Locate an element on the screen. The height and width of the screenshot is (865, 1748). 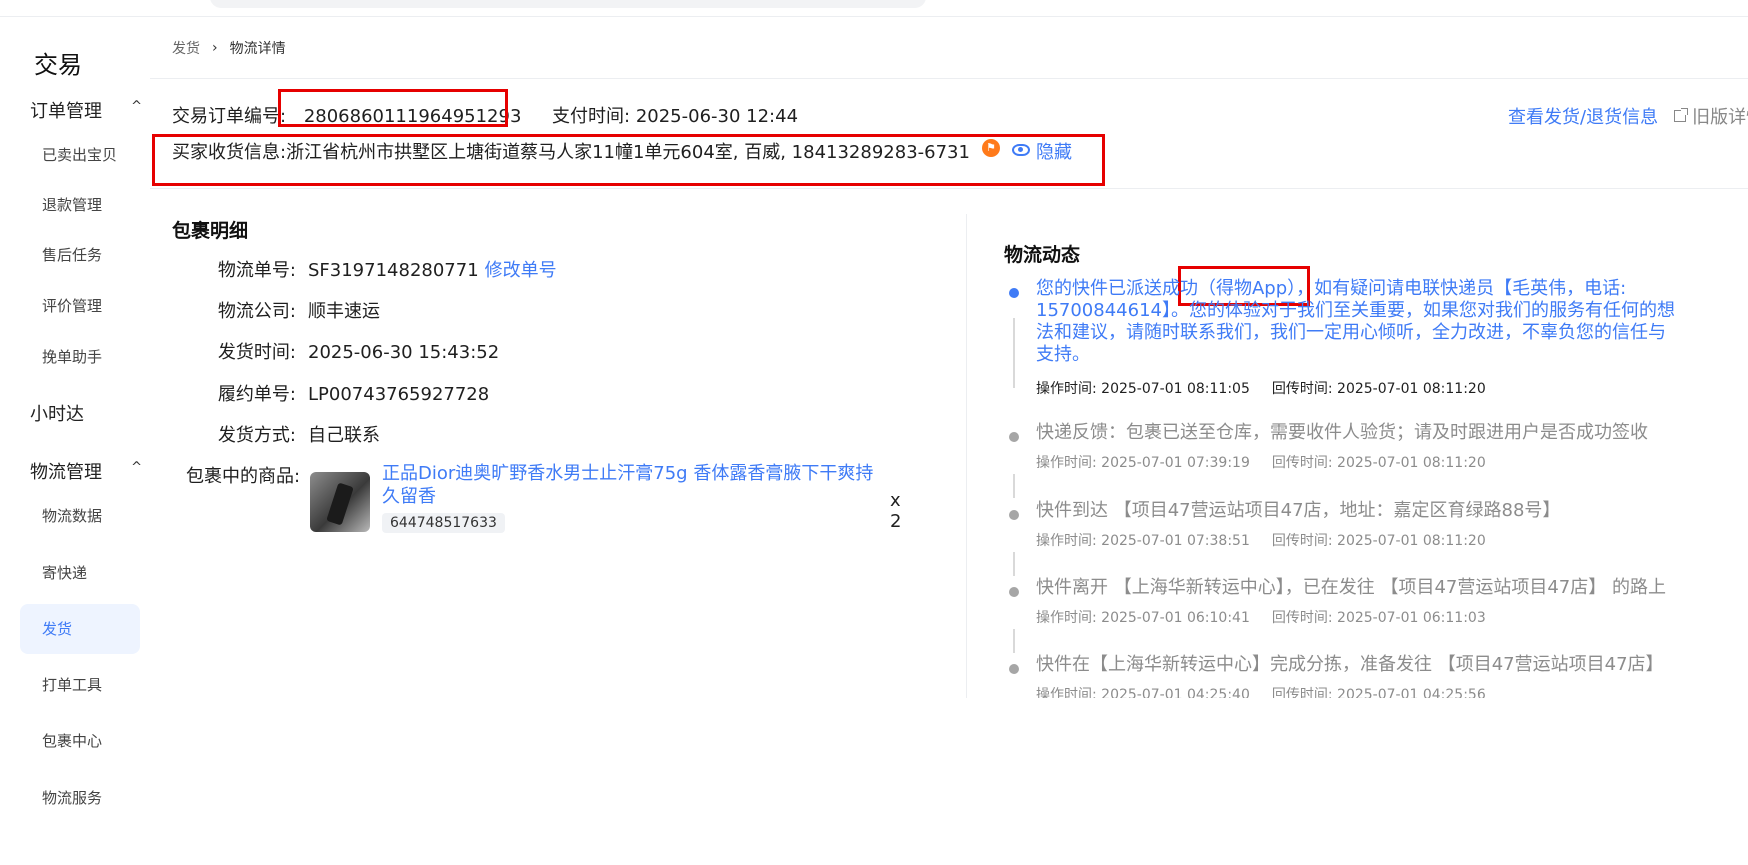
order-number-row: 交易订单编号: 2806860111964951293 is located at coordinates (346, 115).